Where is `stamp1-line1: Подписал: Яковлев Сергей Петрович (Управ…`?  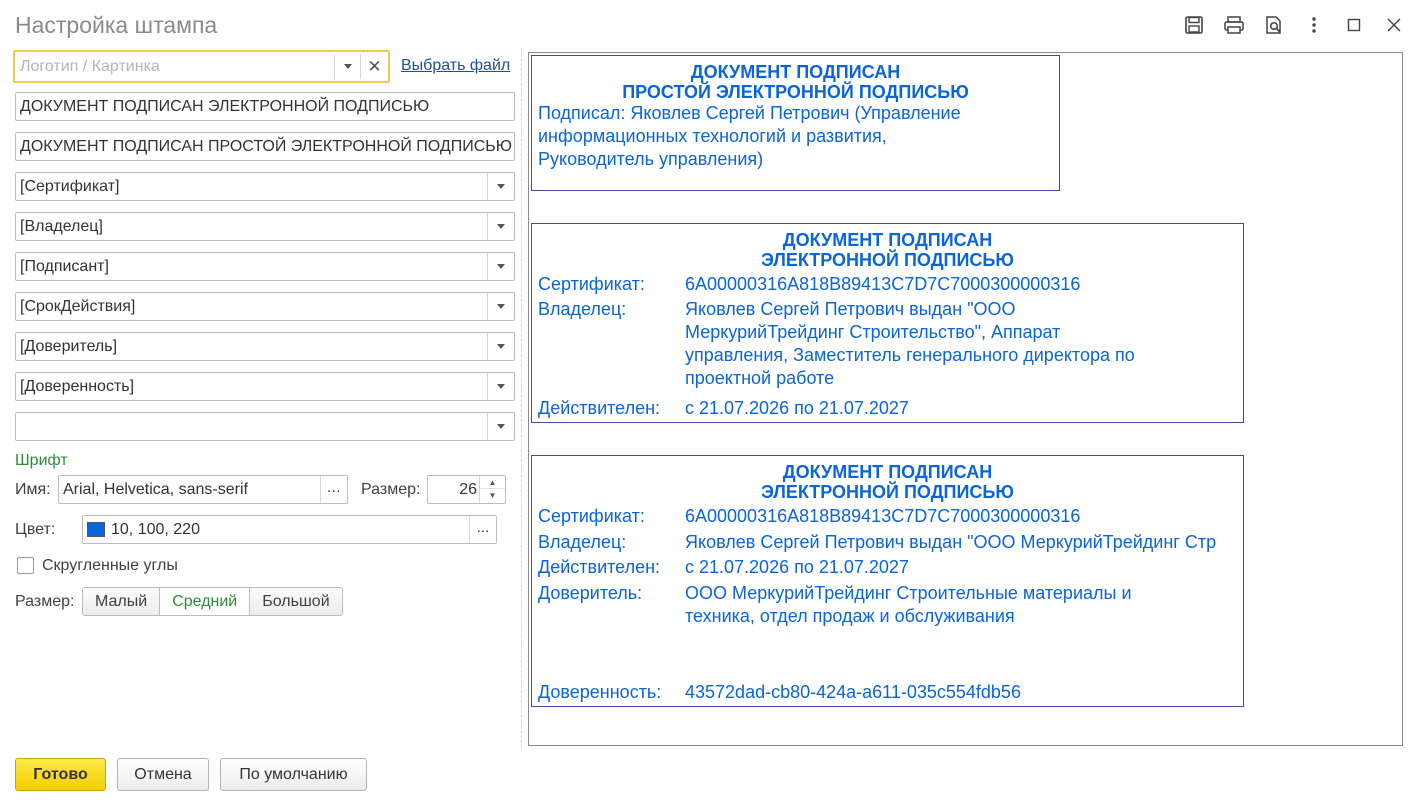 stamp1-line1: Подписал: Яковлев Сергей Петрович (Управ… is located at coordinates (749, 113).